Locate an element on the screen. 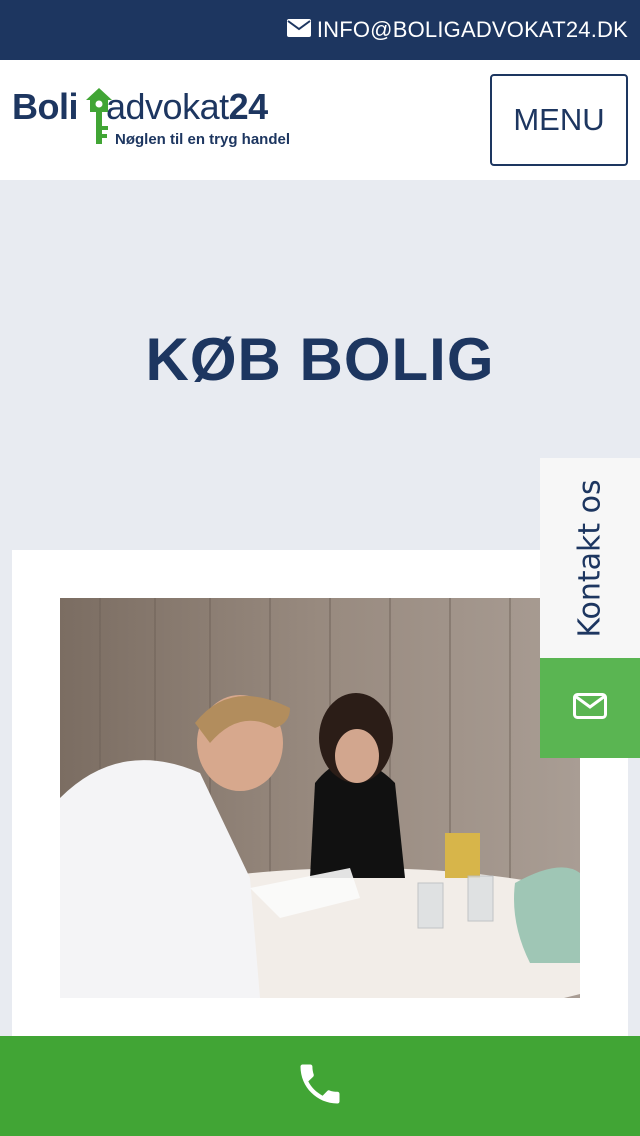 The image size is (640, 1136). email-text: INFO@BOLIGADVOKAT24.DK is located at coordinates (472, 29).